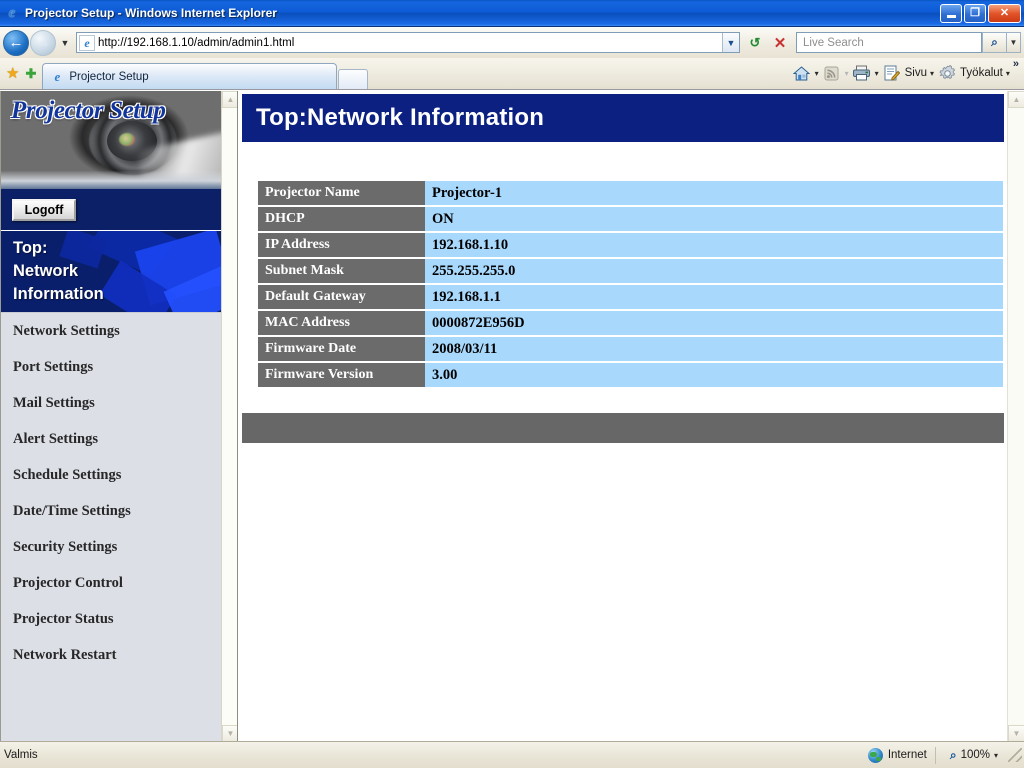  I want to click on row-label: MAC Address, so click(341, 323).